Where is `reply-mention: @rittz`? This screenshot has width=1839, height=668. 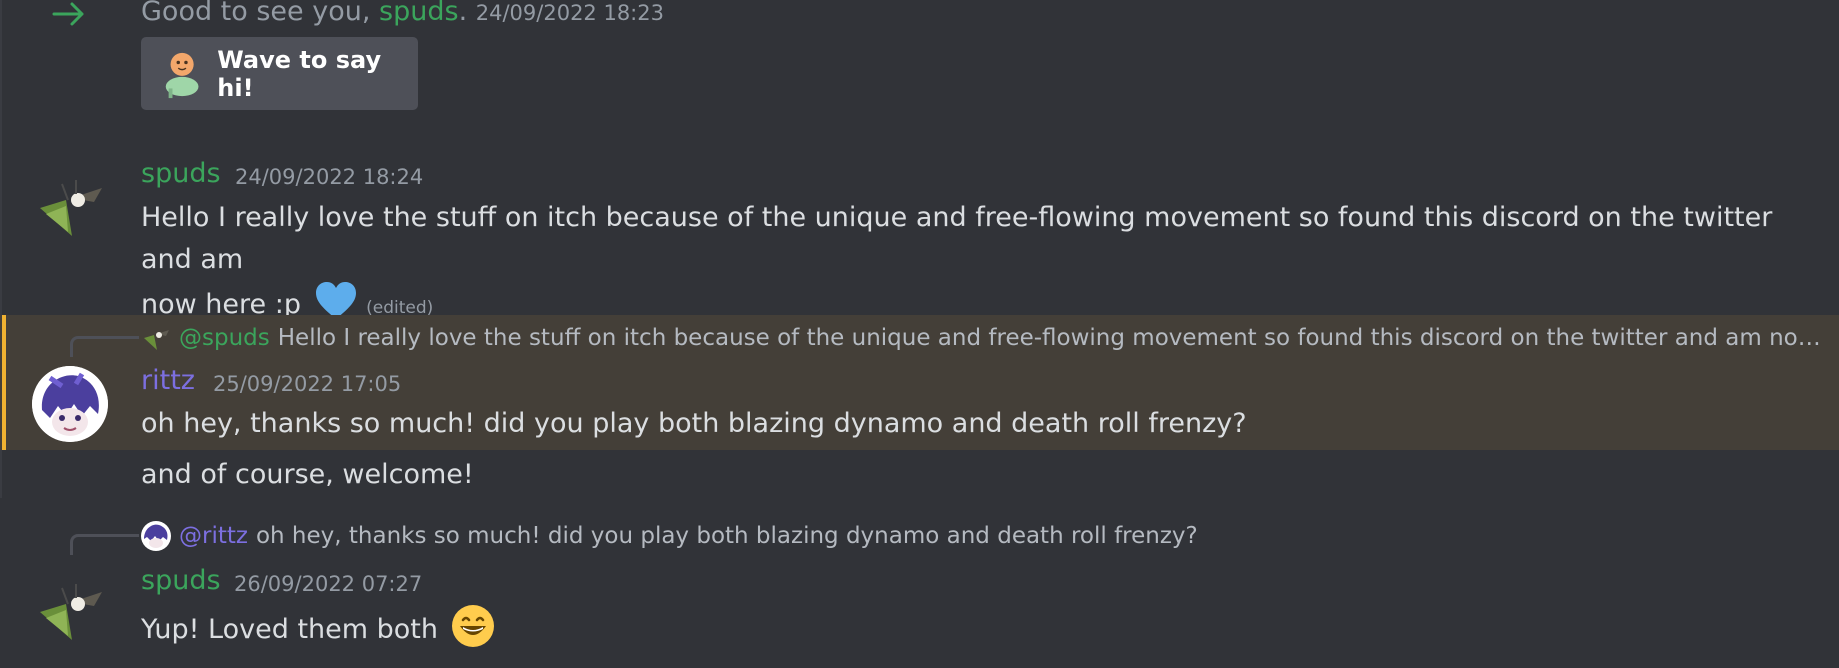 reply-mention: @rittz is located at coordinates (213, 536).